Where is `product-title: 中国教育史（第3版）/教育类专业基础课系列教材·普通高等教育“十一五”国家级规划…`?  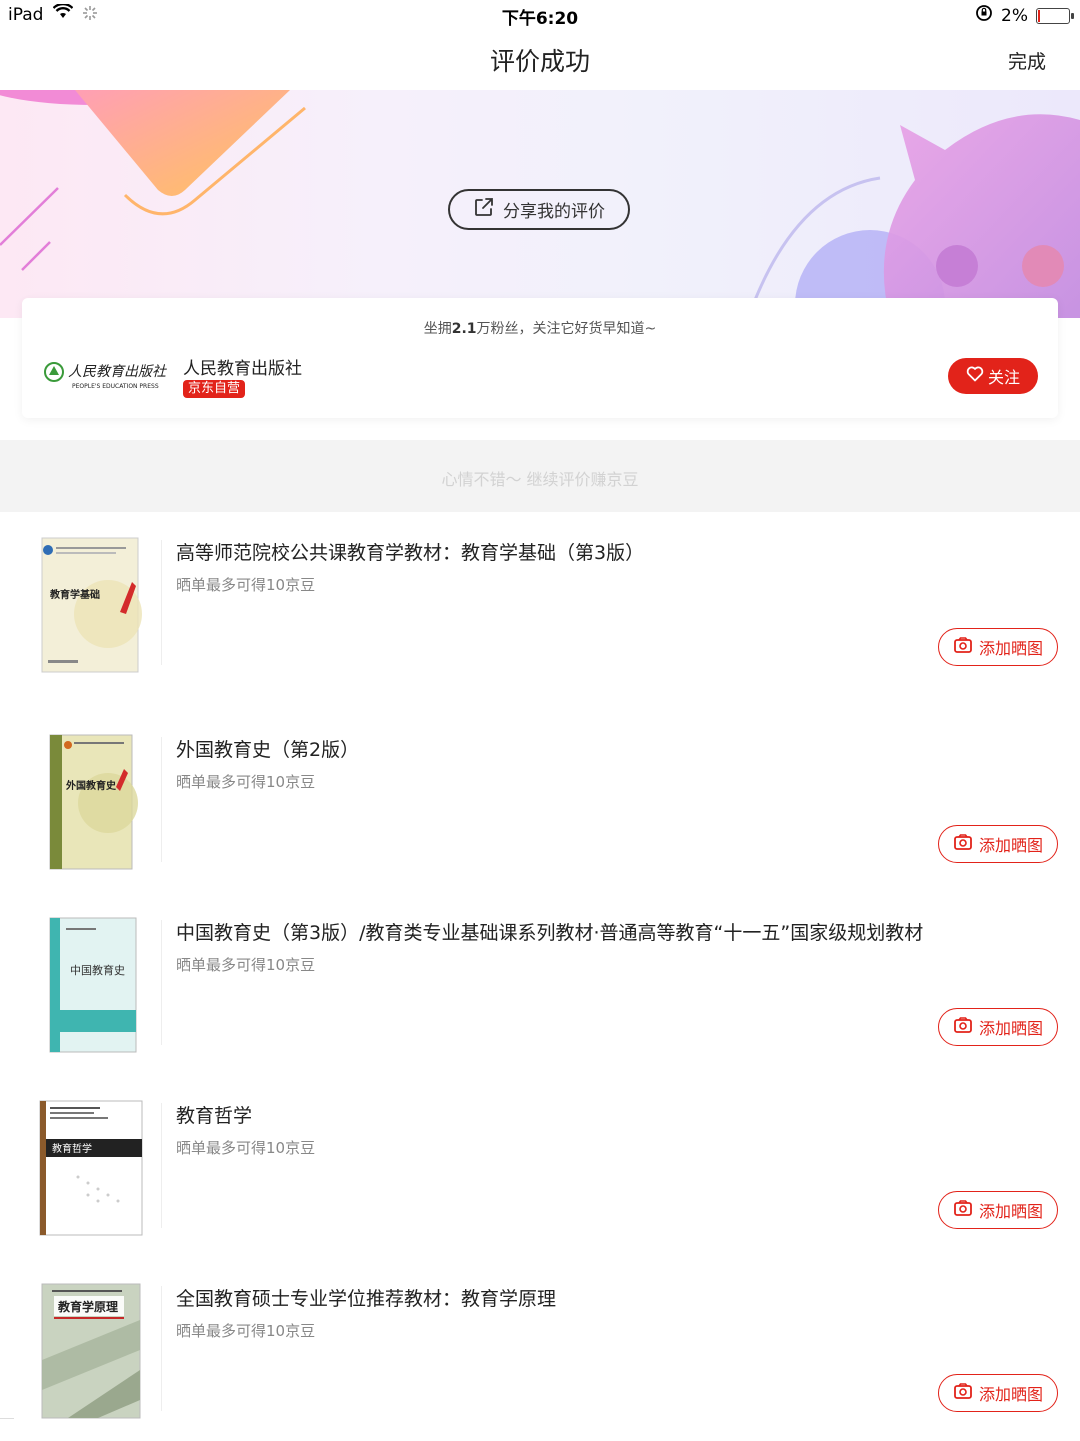
product-title: 中国教育史（第3版）/教育类专业基础课系列教材·普通高等教育“十一五”国家级规划… is located at coordinates (549, 931).